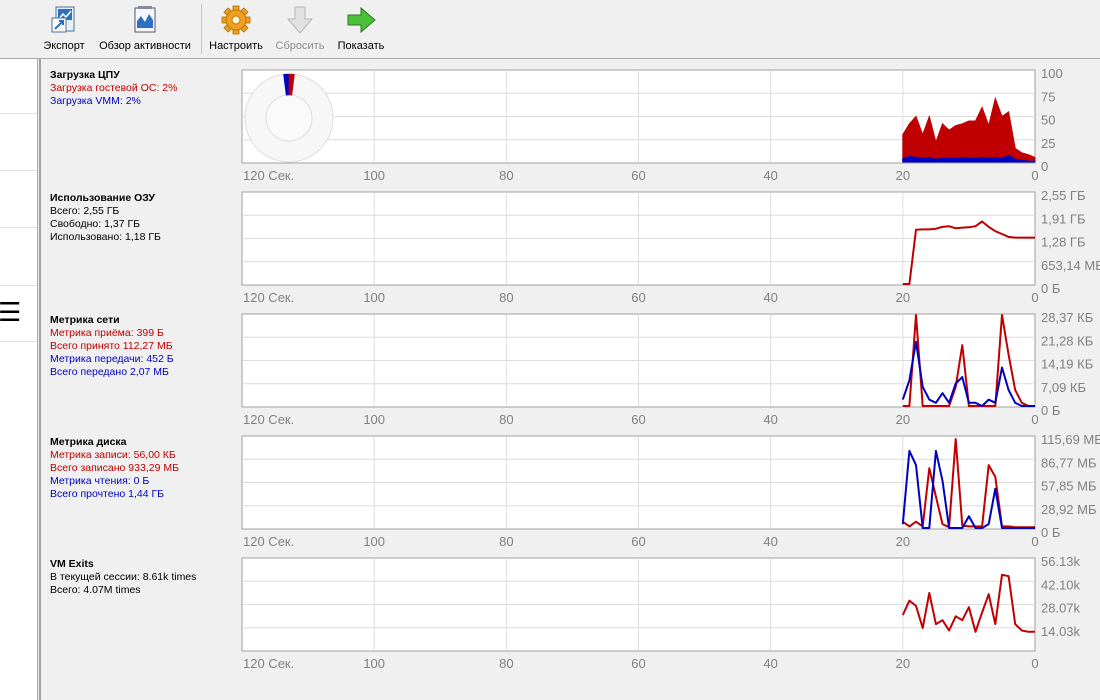 This screenshot has width=1100, height=700. I want to click on cpu-chart: 120 Сек. 100 80 60 40 20 0 100 75 50 25 0, so click(652, 124).